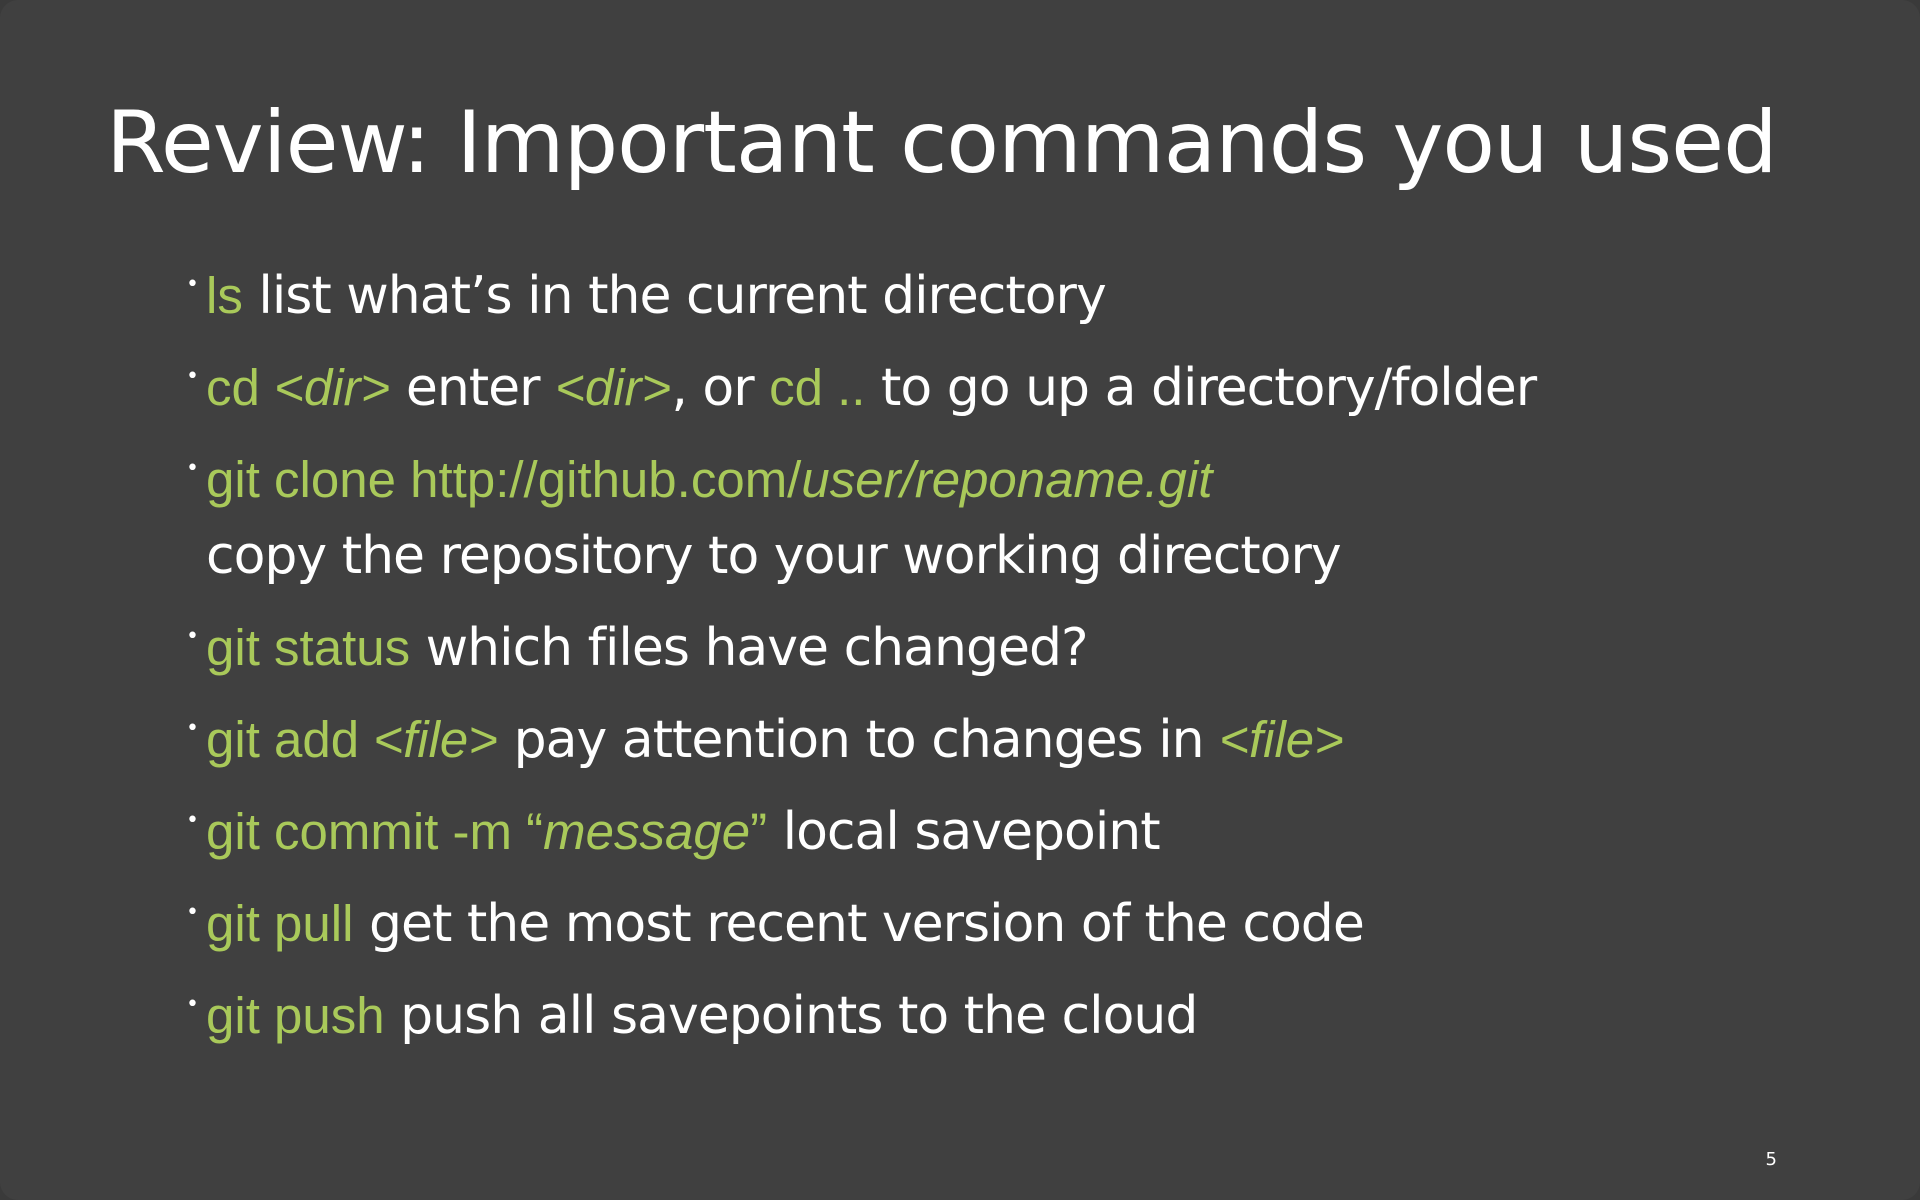  I want to click on description-text: enter, so click(473, 388).